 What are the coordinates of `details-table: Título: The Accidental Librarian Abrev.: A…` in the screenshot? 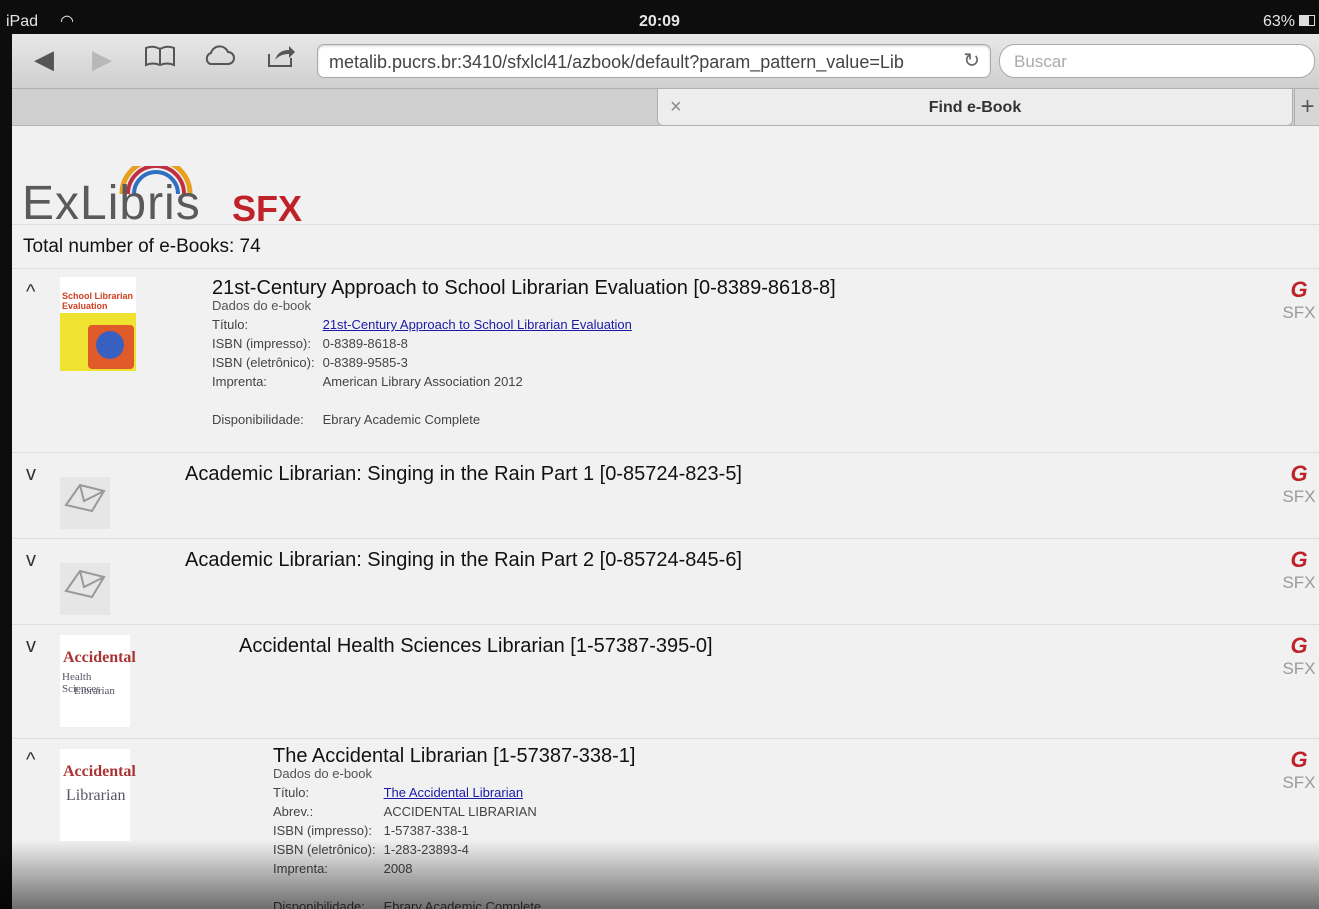 It's located at (407, 847).